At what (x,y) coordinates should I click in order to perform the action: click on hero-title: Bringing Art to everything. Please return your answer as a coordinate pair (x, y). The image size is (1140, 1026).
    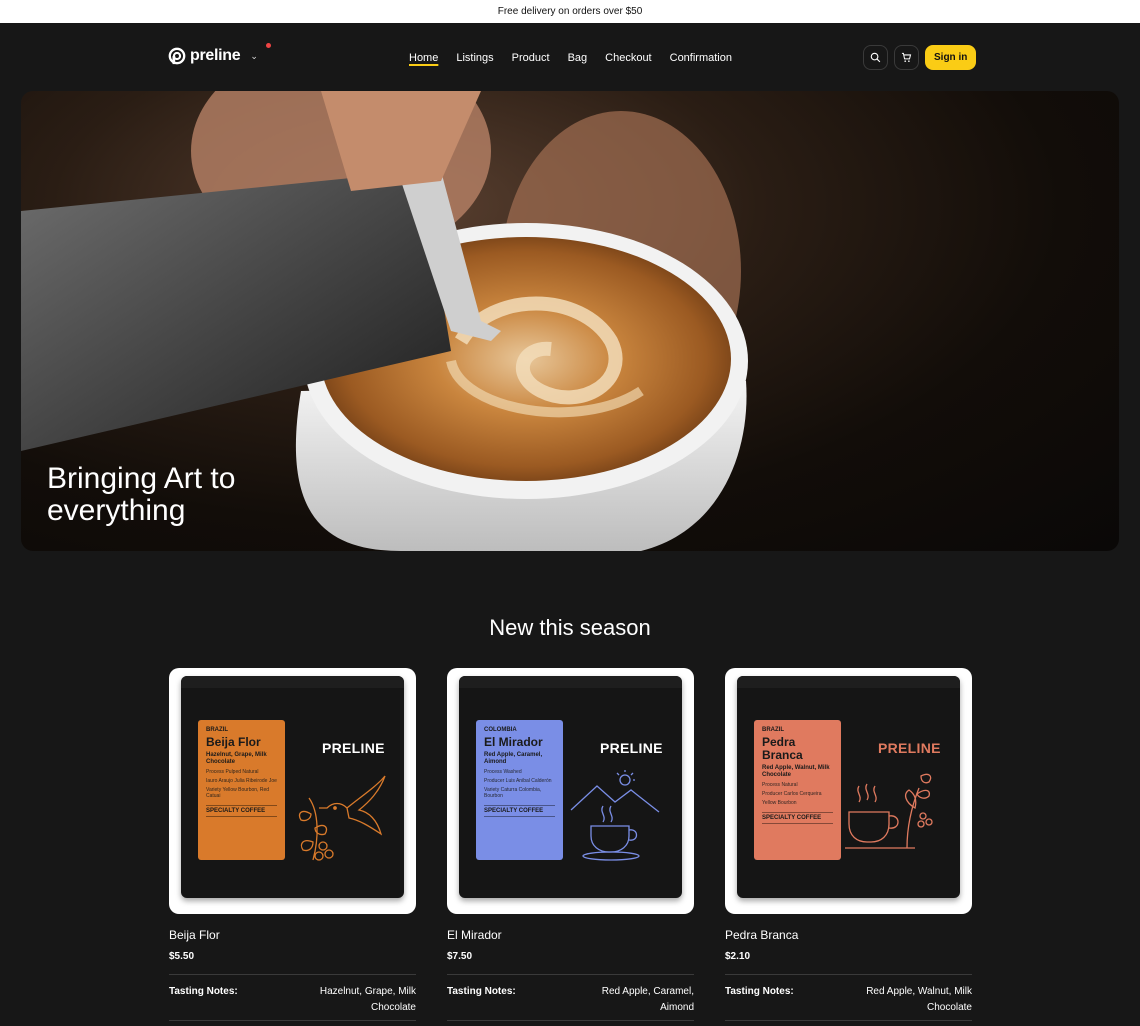
    Looking at the image, I should click on (197, 495).